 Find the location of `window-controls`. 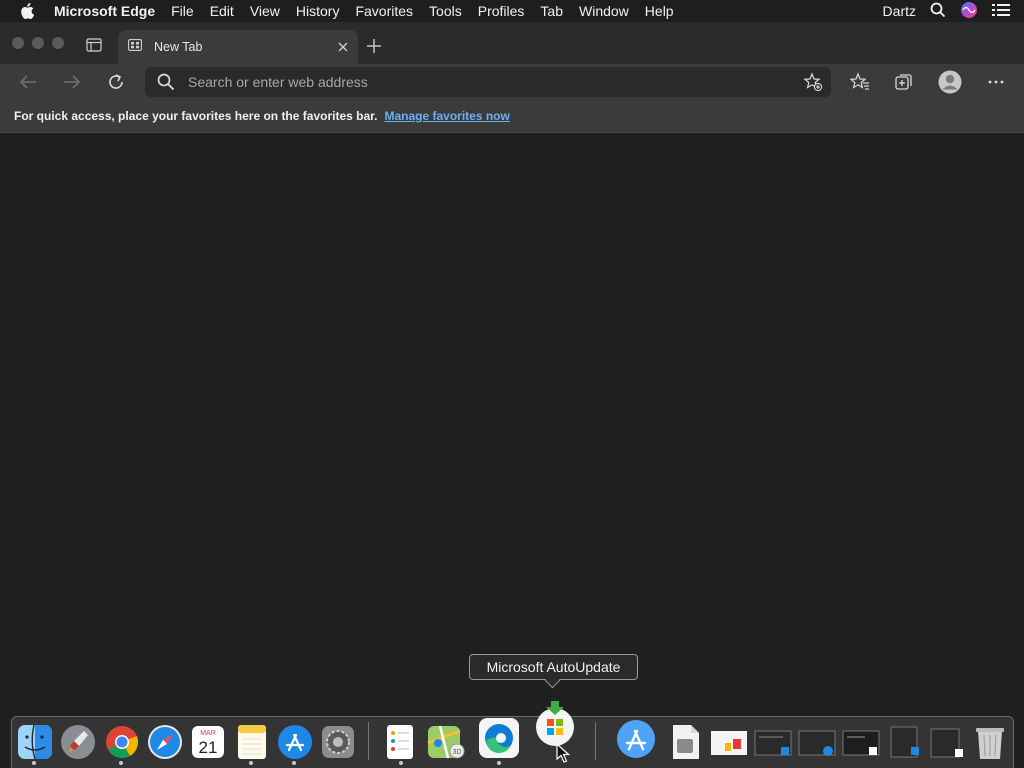

window-controls is located at coordinates (38, 43).